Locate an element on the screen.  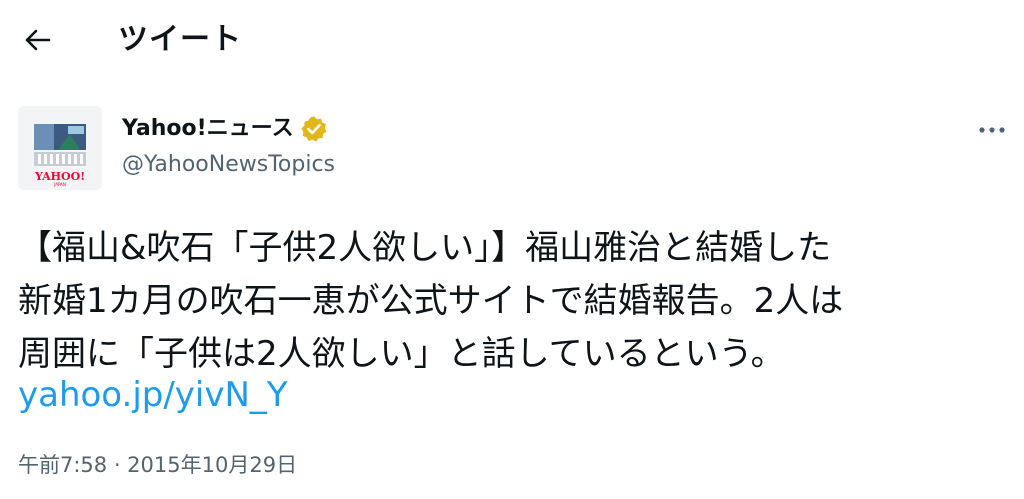
tweet-text-line: 新婚1カ月の吹石一恵が公式サイトで結婚報告。2人は is located at coordinates (431, 301).